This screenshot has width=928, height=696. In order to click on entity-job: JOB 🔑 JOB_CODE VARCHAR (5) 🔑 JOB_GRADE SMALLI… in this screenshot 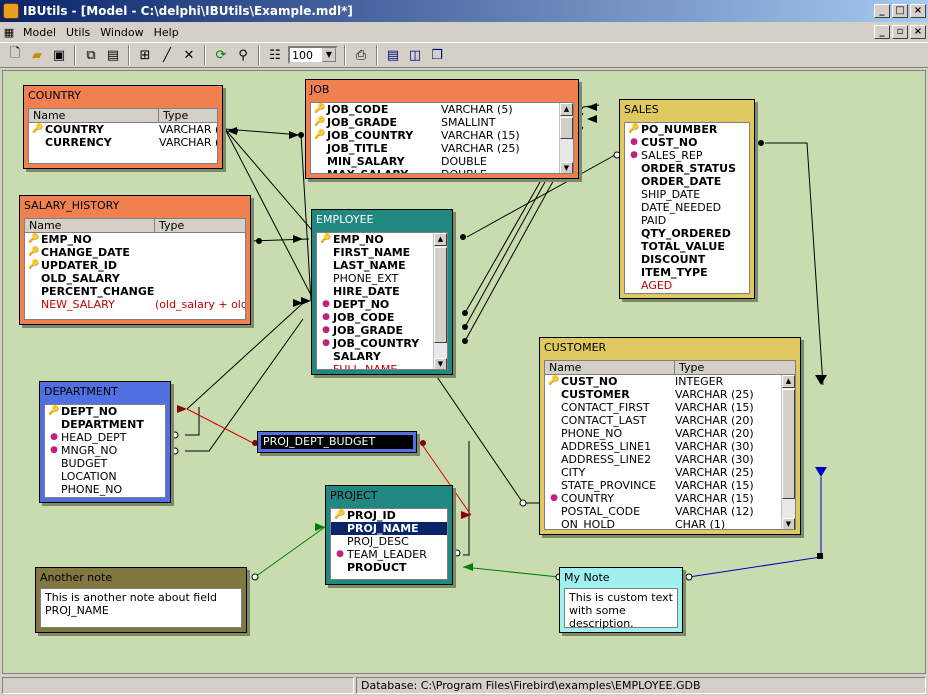, I will do `click(442, 129)`.